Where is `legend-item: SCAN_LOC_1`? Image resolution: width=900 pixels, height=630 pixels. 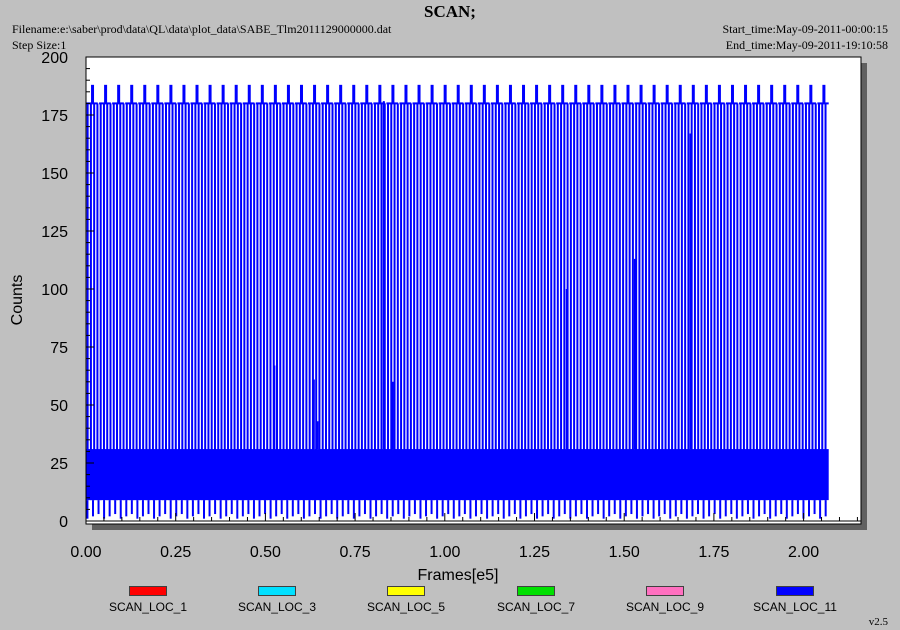 legend-item: SCAN_LOC_1 is located at coordinates (148, 600).